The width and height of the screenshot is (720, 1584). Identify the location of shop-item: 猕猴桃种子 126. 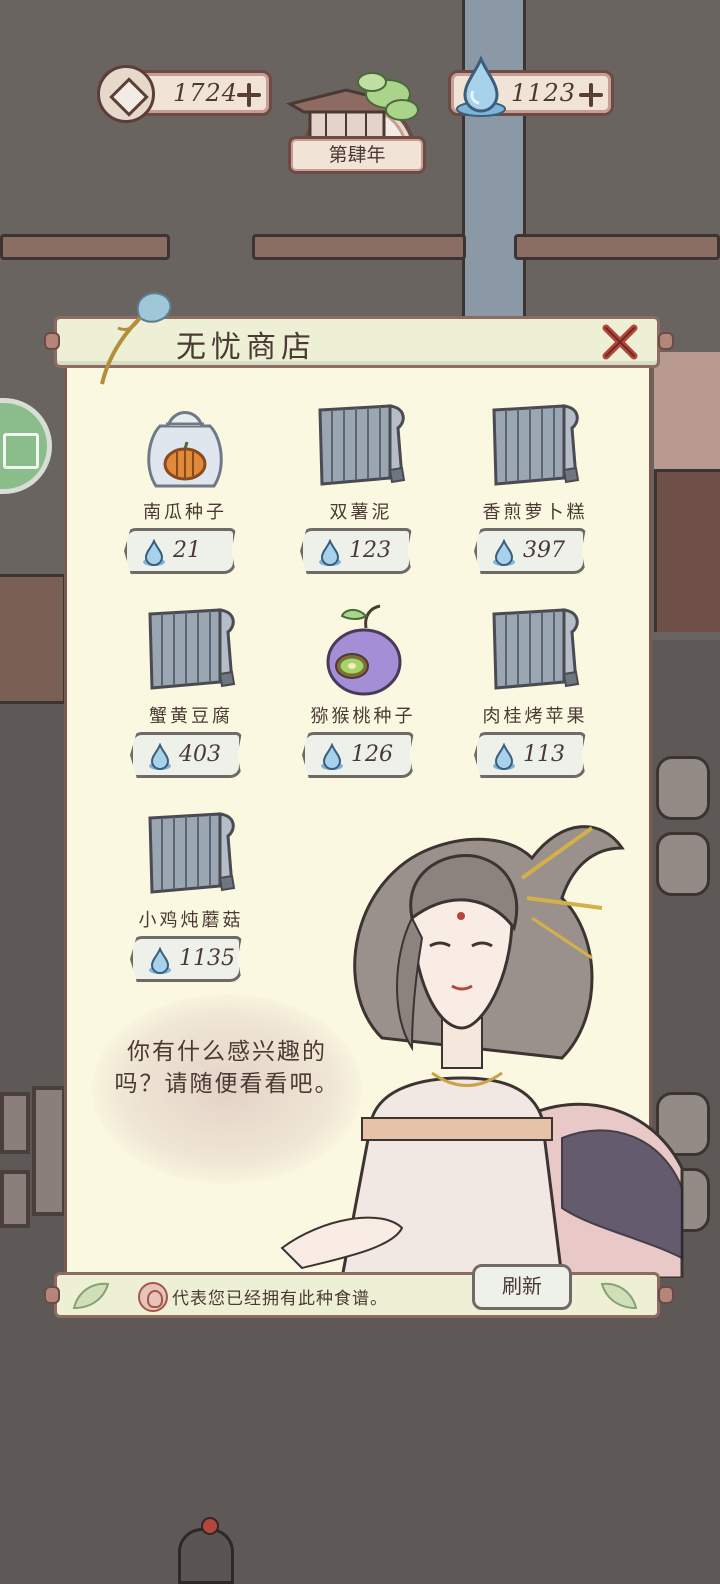
(363, 692).